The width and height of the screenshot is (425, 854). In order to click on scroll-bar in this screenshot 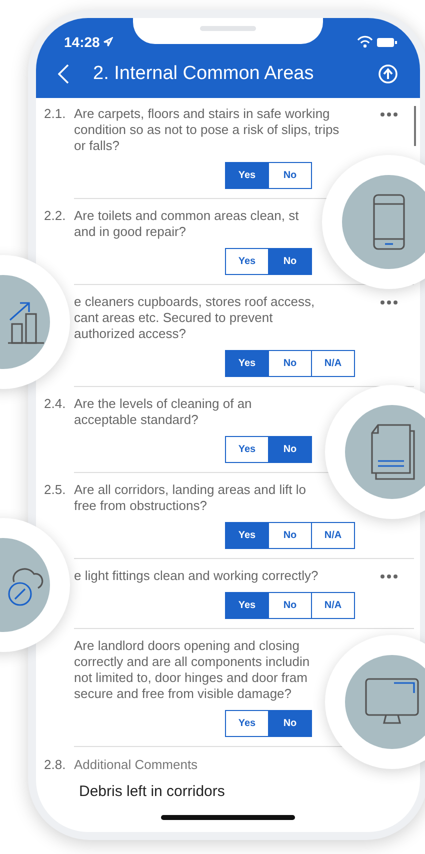, I will do `click(415, 126)`.